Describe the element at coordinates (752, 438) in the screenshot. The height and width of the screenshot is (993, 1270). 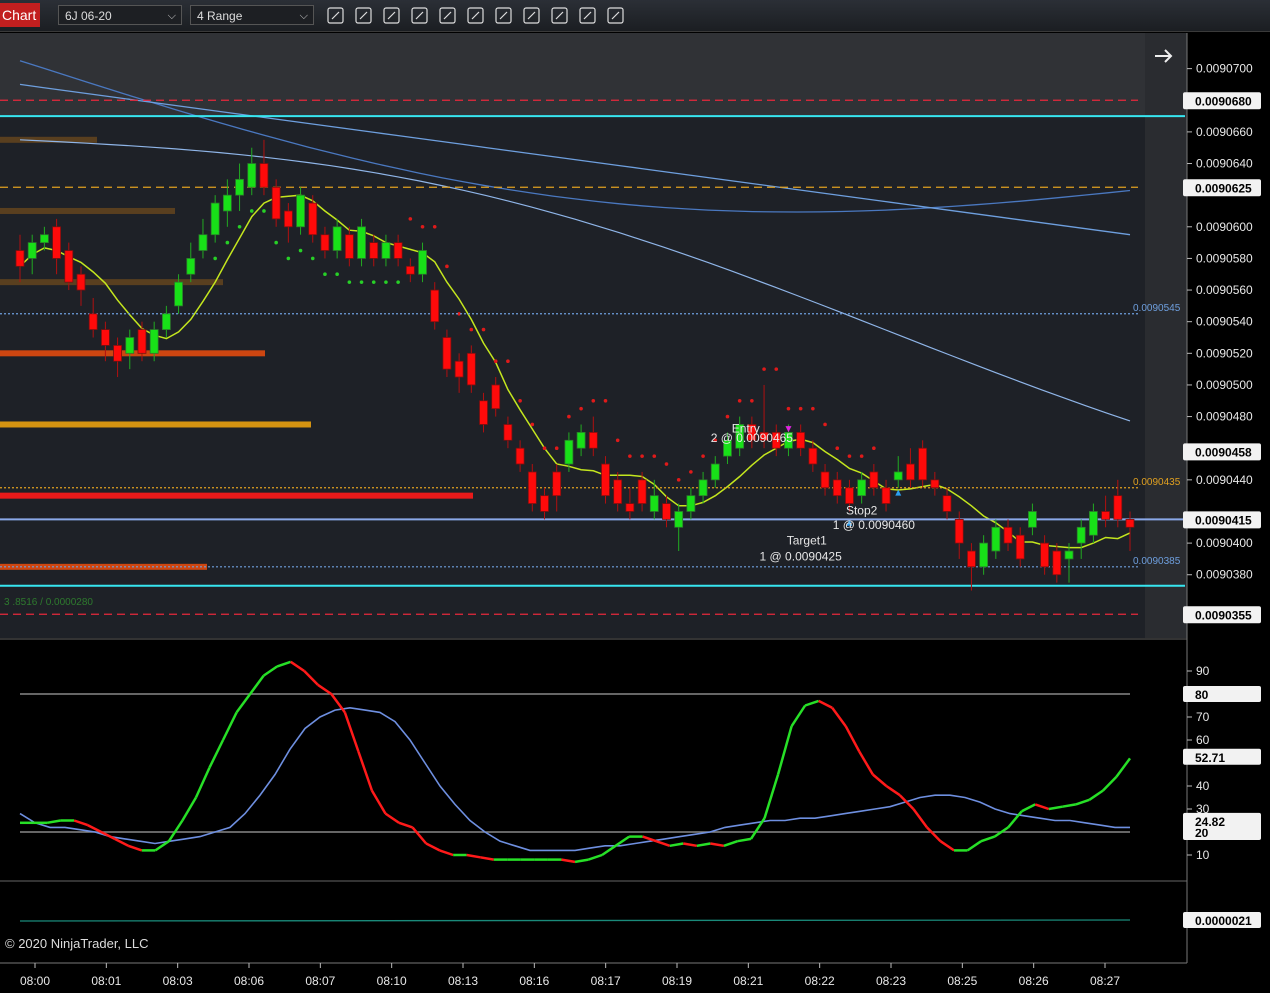
I see `execution-label: 2 @ 0.0090465` at that location.